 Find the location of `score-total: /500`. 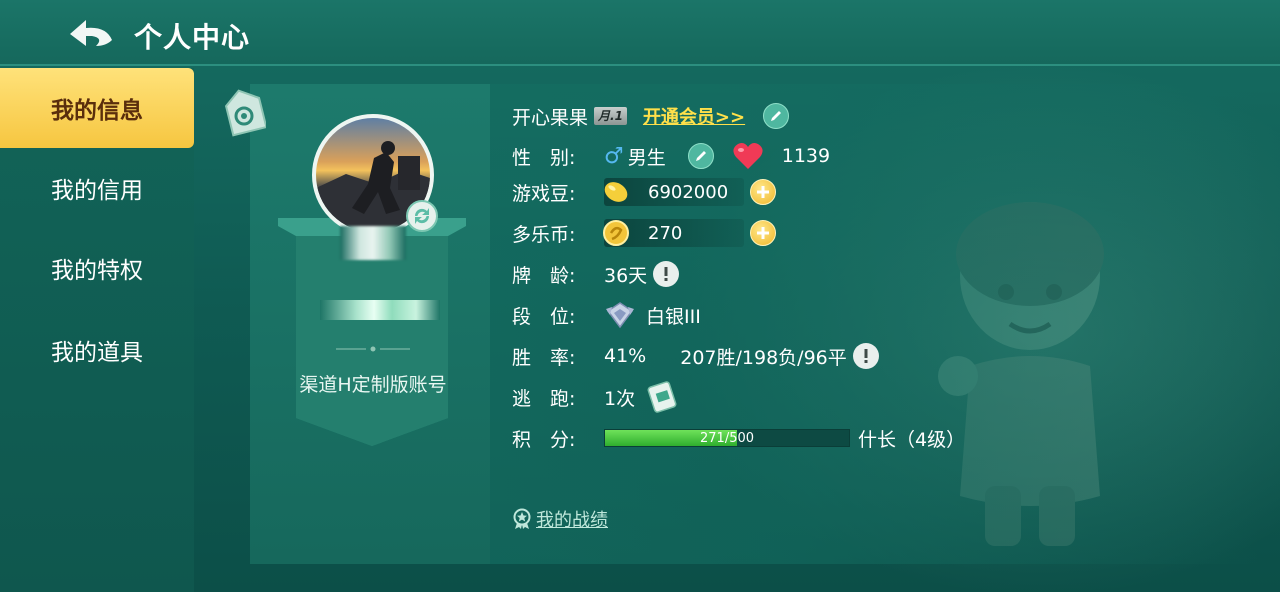

score-total: /500 is located at coordinates (739, 438).